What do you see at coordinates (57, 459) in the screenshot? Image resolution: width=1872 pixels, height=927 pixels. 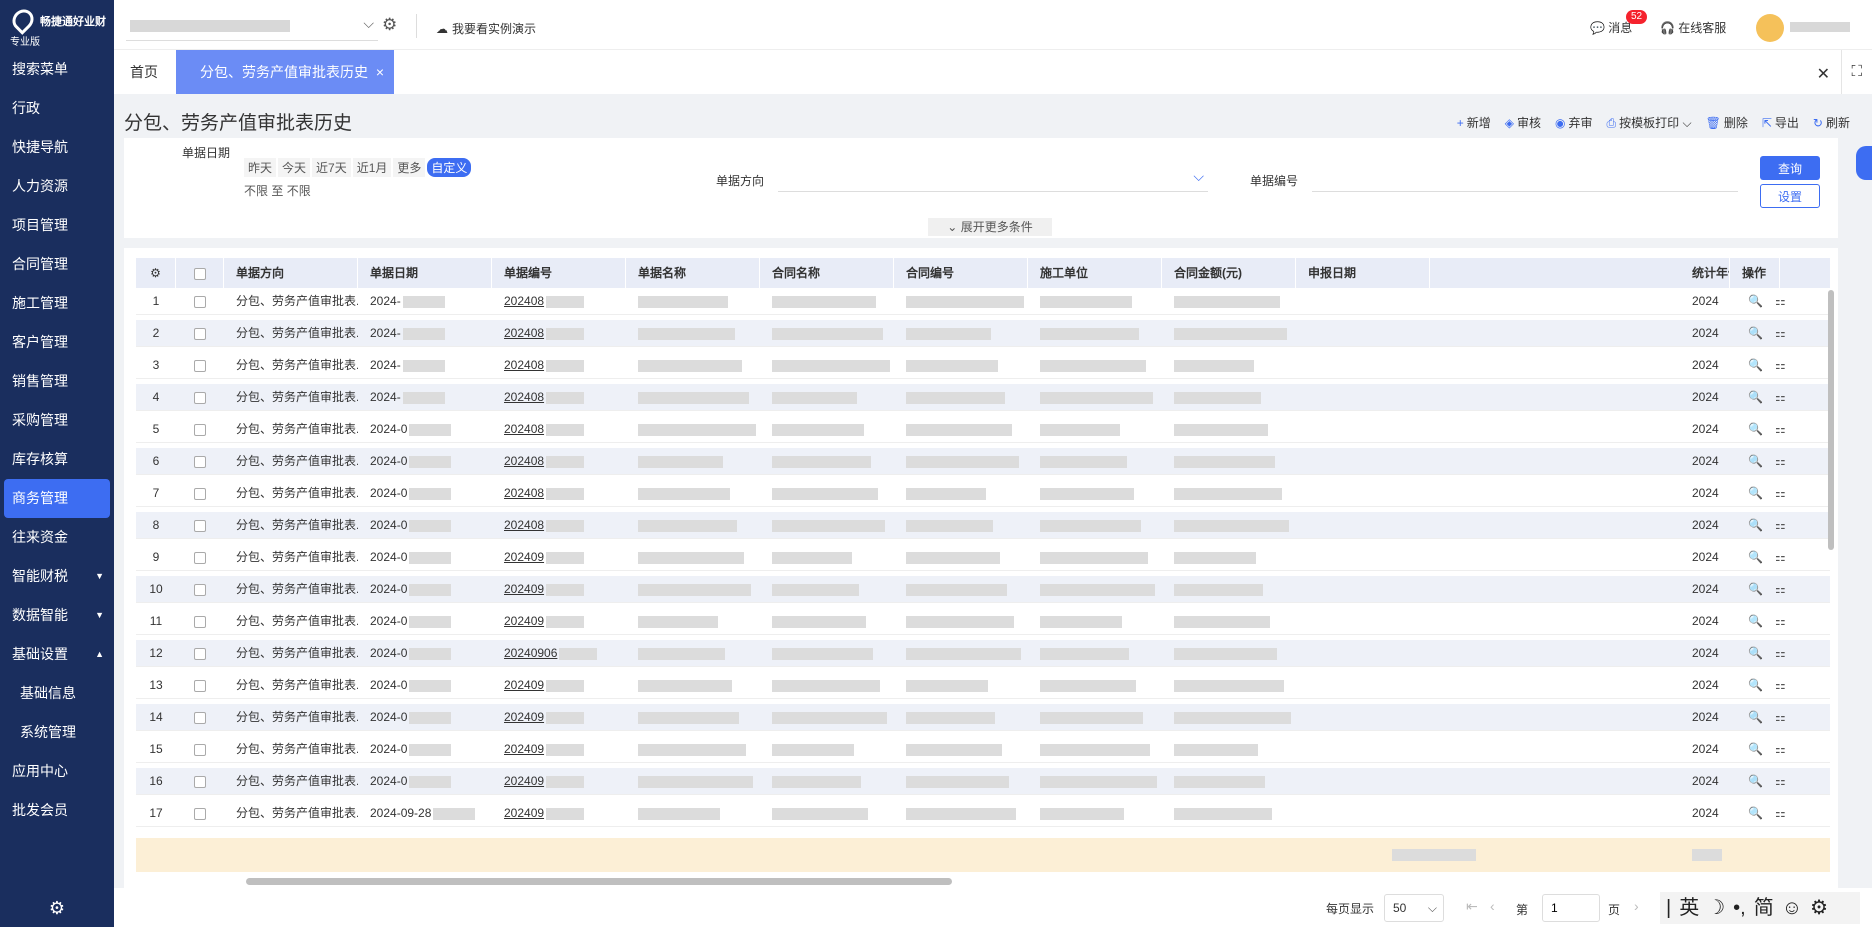 I see `sidebar-item: 库存核算` at bounding box center [57, 459].